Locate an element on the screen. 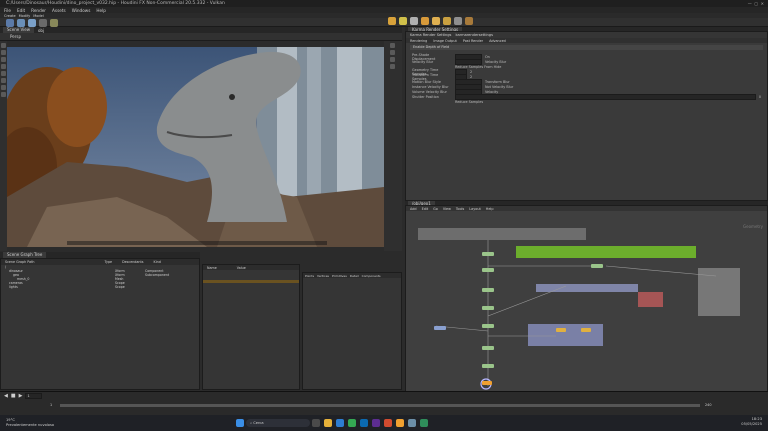 The height and width of the screenshot is (431, 768). tab-advanced: Advanced is located at coordinates (497, 41).